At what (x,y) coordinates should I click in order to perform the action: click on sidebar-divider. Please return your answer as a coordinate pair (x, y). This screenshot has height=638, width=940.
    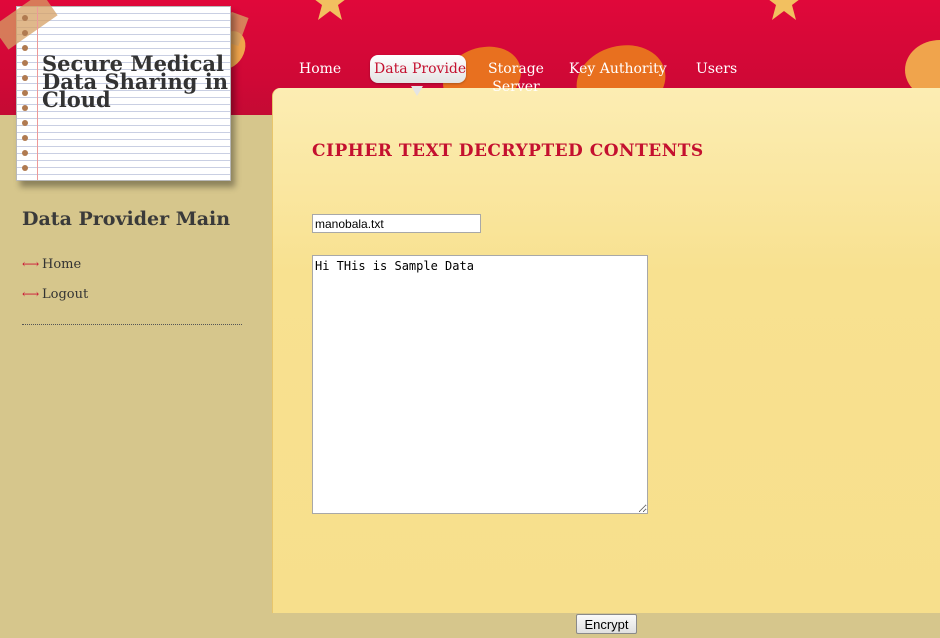
    Looking at the image, I should click on (132, 324).